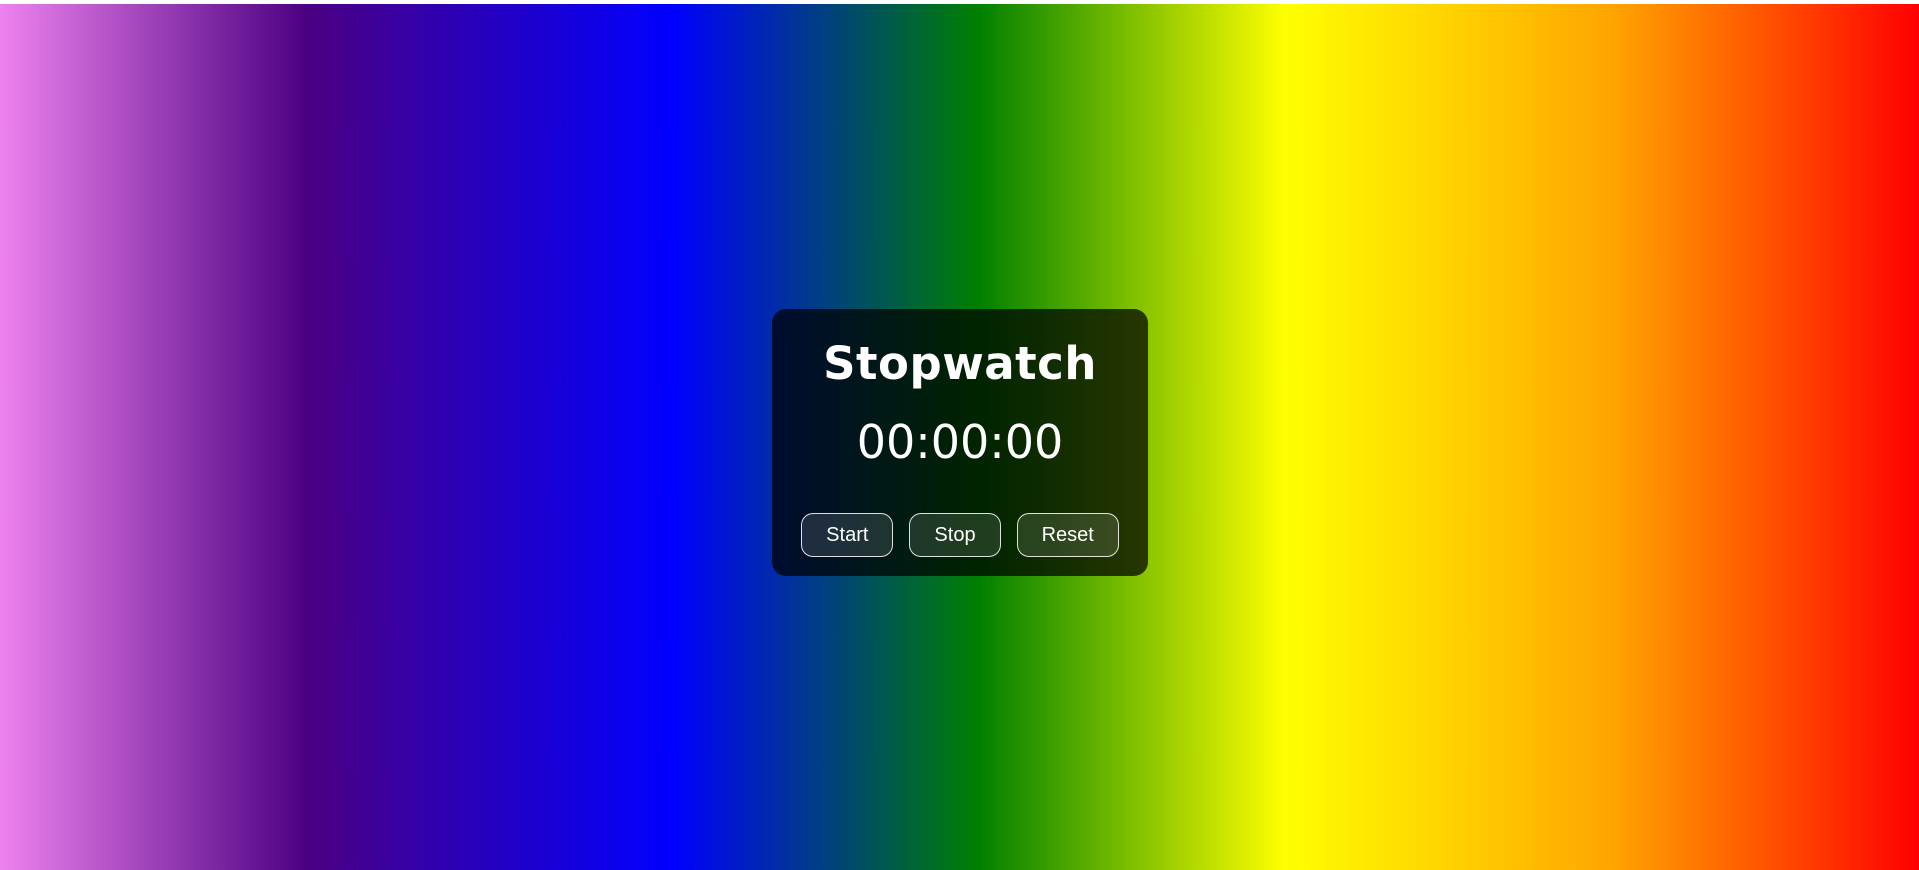 This screenshot has height=870, width=1919. What do you see at coordinates (847, 535) in the screenshot?
I see `start-button: Start` at bounding box center [847, 535].